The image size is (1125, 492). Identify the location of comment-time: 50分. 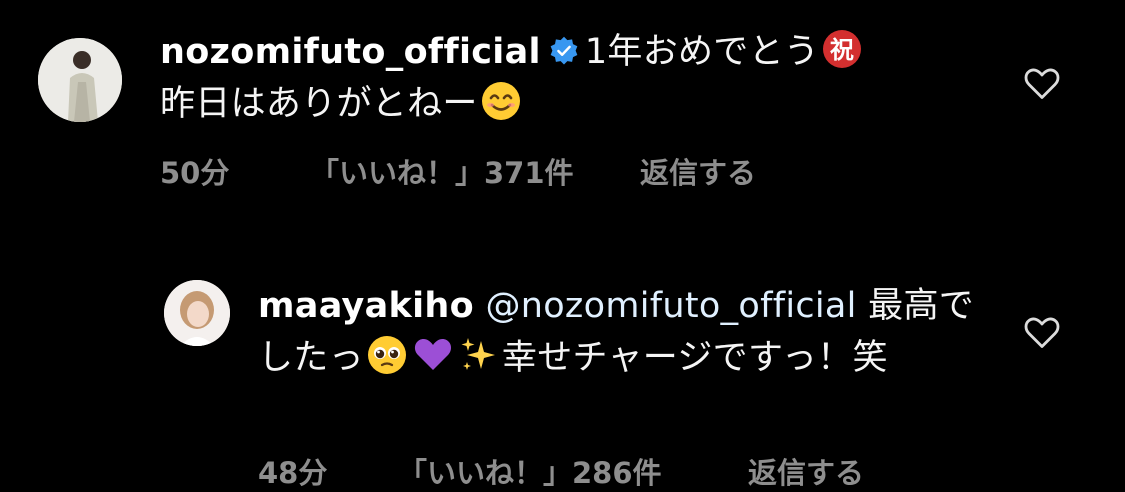
(195, 173).